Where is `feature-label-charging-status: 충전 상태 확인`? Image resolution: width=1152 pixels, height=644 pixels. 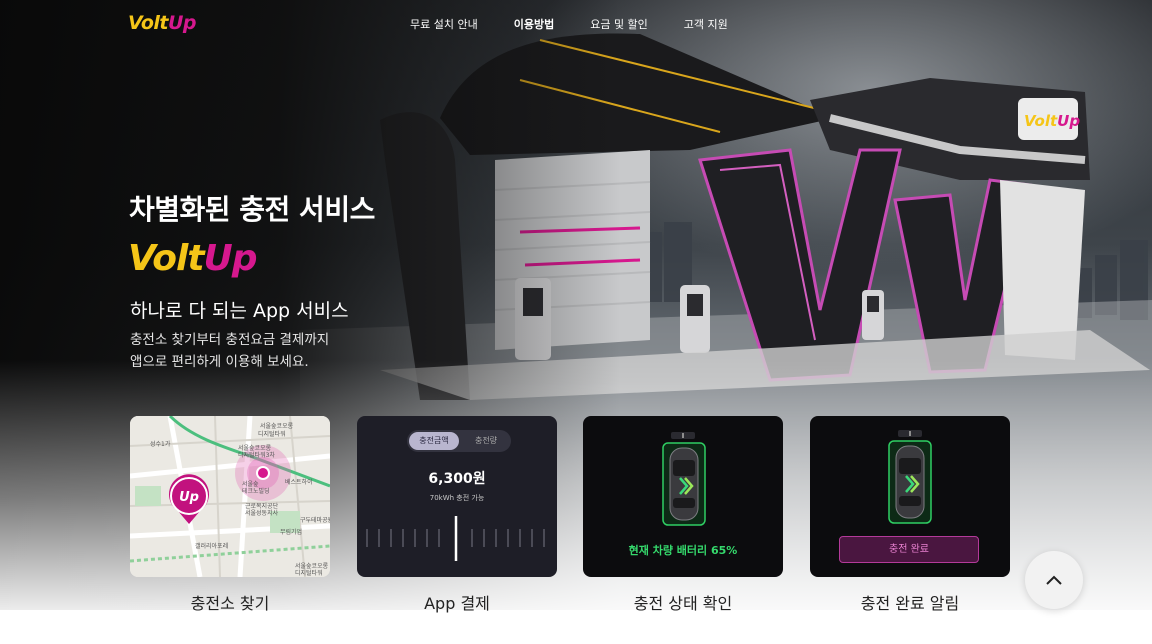
feature-label-charging-status: 충전 상태 확인 is located at coordinates (683, 602).